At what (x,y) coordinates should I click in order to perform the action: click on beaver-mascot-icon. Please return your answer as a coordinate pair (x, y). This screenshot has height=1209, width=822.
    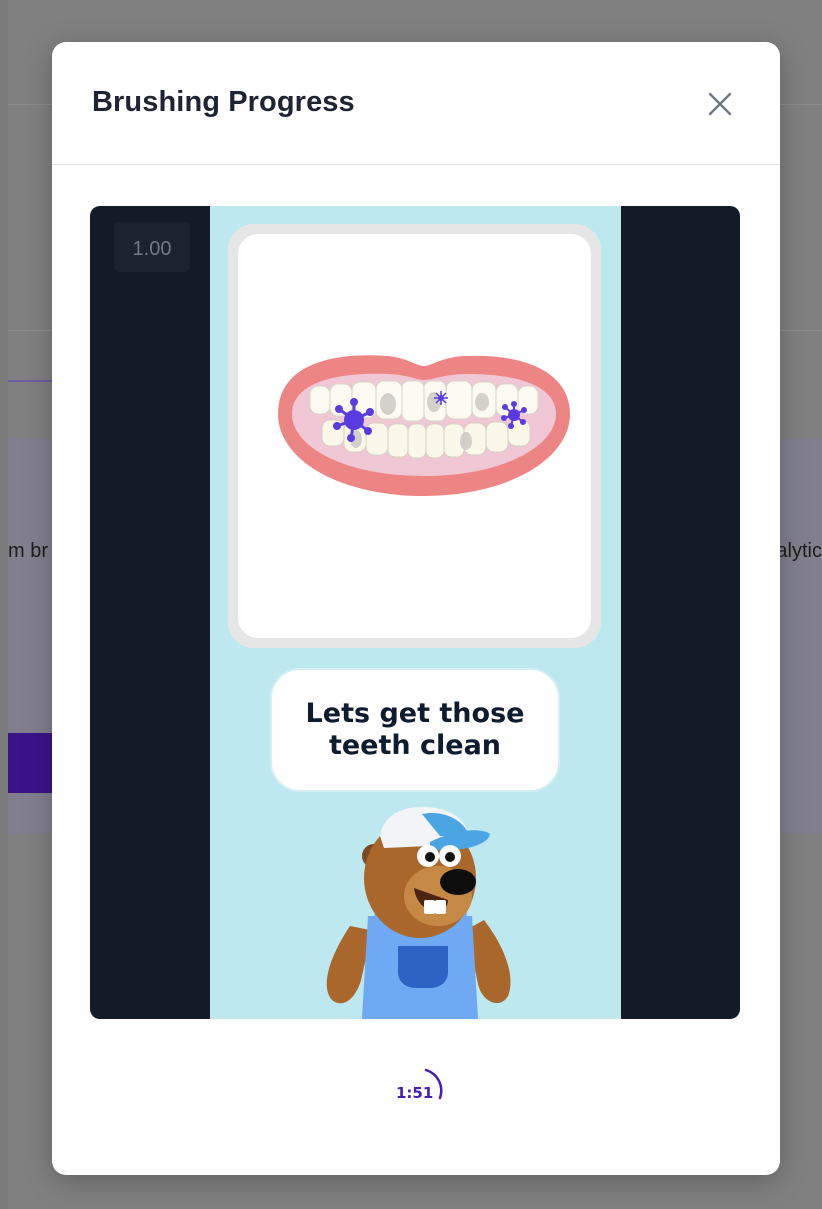
    Looking at the image, I should click on (418, 912).